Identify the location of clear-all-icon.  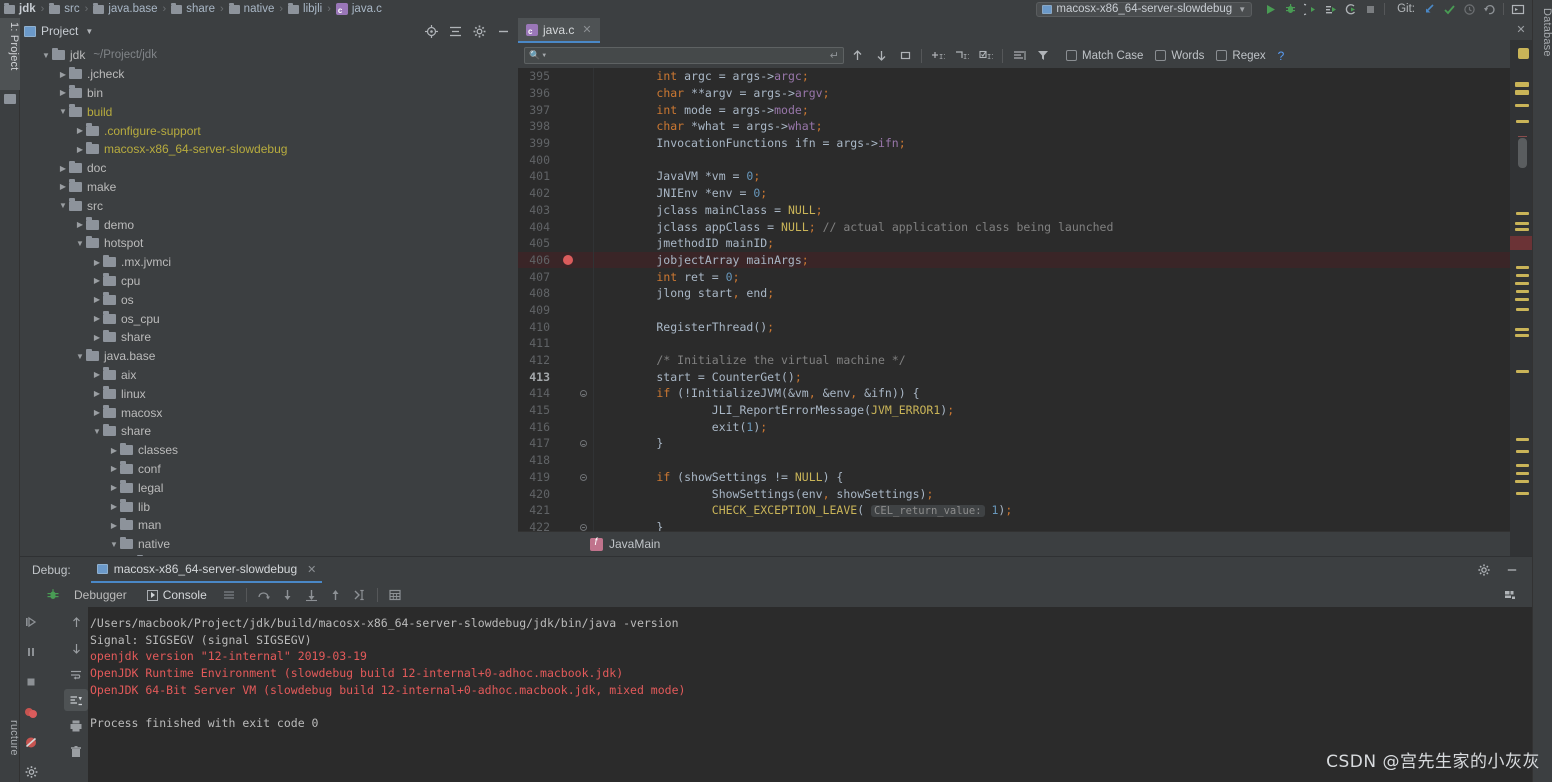
(76, 752).